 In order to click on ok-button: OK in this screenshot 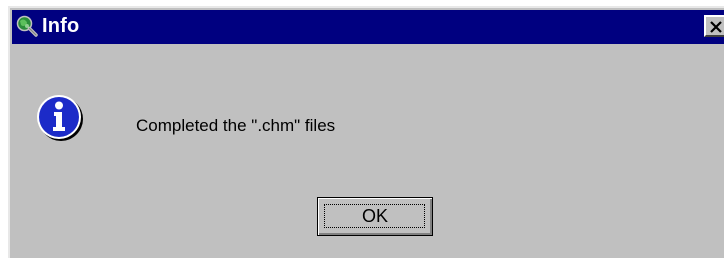, I will do `click(375, 216)`.